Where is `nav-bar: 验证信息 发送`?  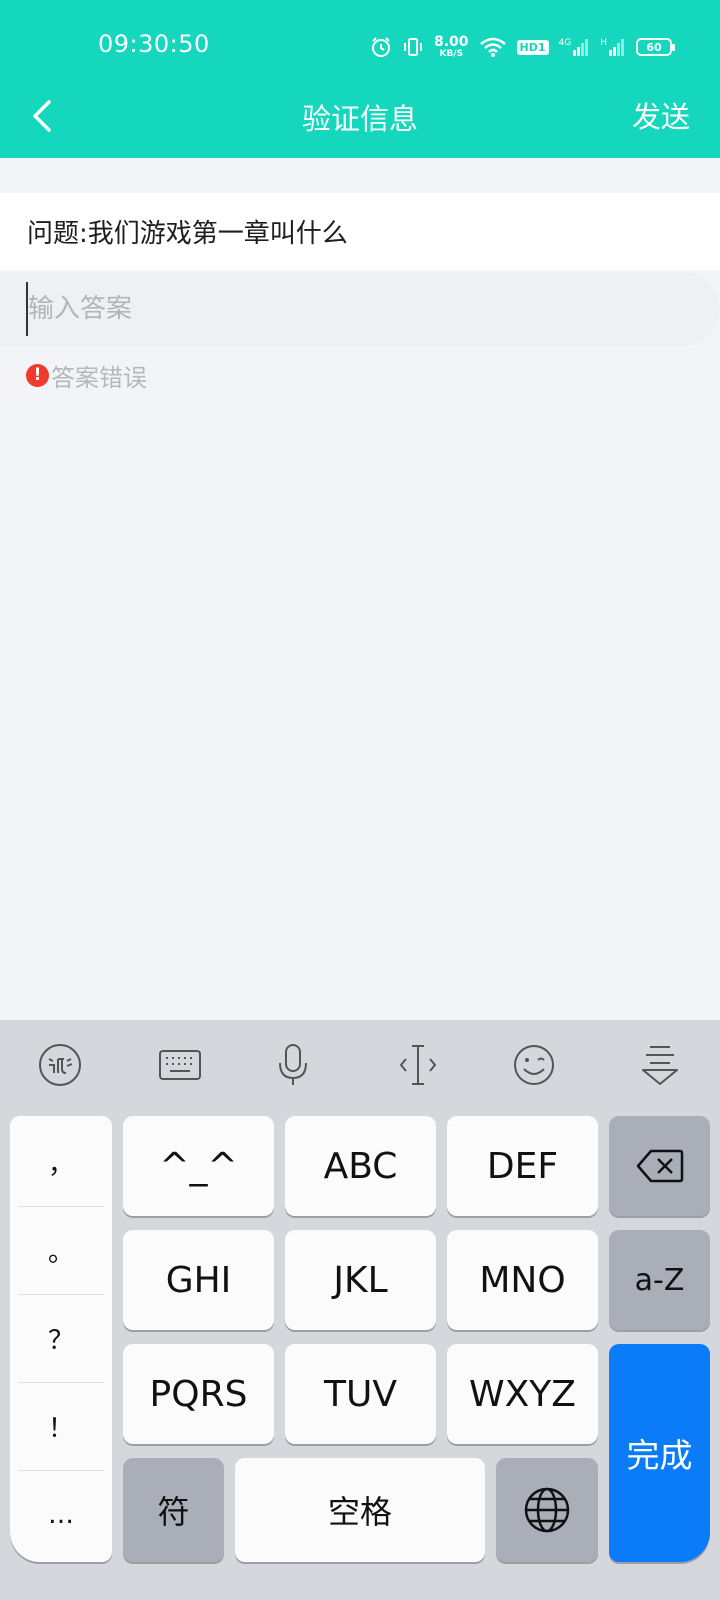
nav-bar: 验证信息 发送 is located at coordinates (360, 124).